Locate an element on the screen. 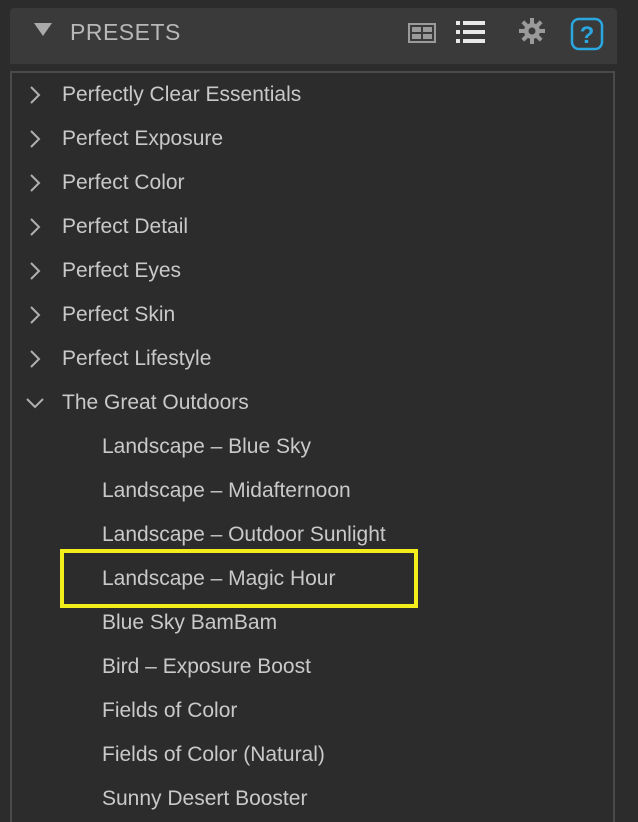 The width and height of the screenshot is (638, 822). folder-the-great-outdoors: The Great Outdoors is located at coordinates (312, 403).